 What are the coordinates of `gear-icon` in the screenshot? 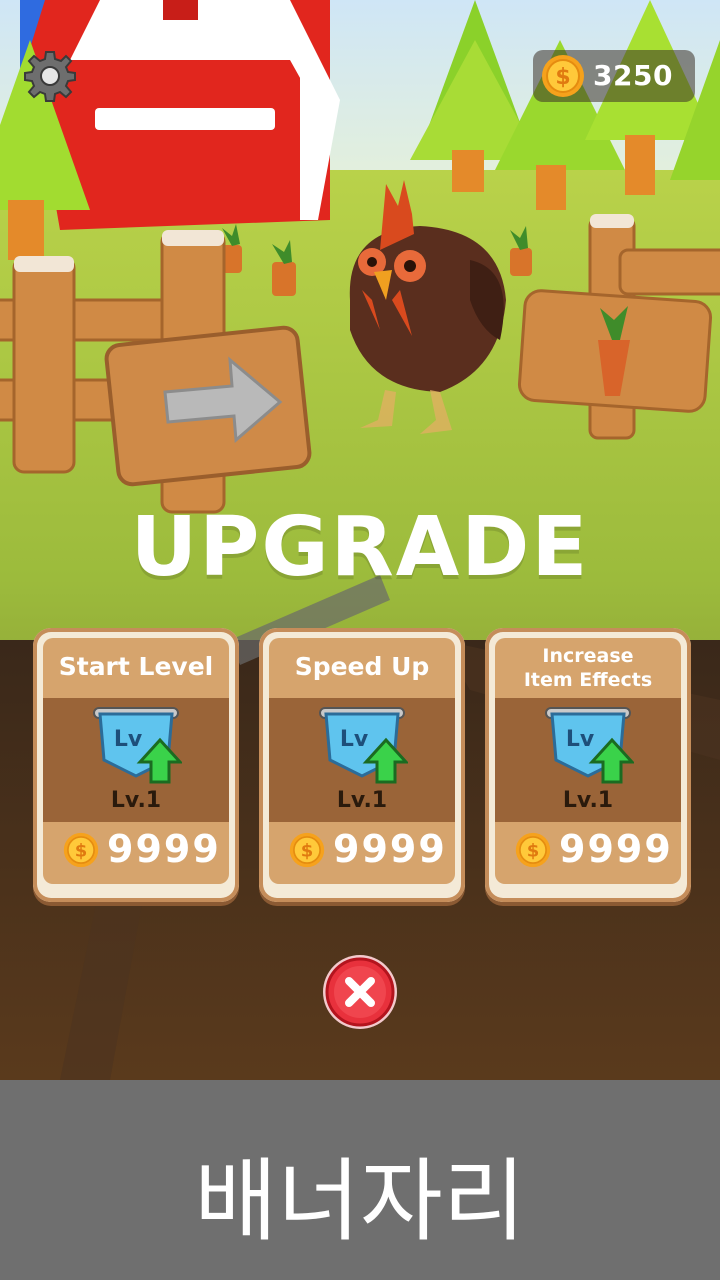 It's located at (50, 76).